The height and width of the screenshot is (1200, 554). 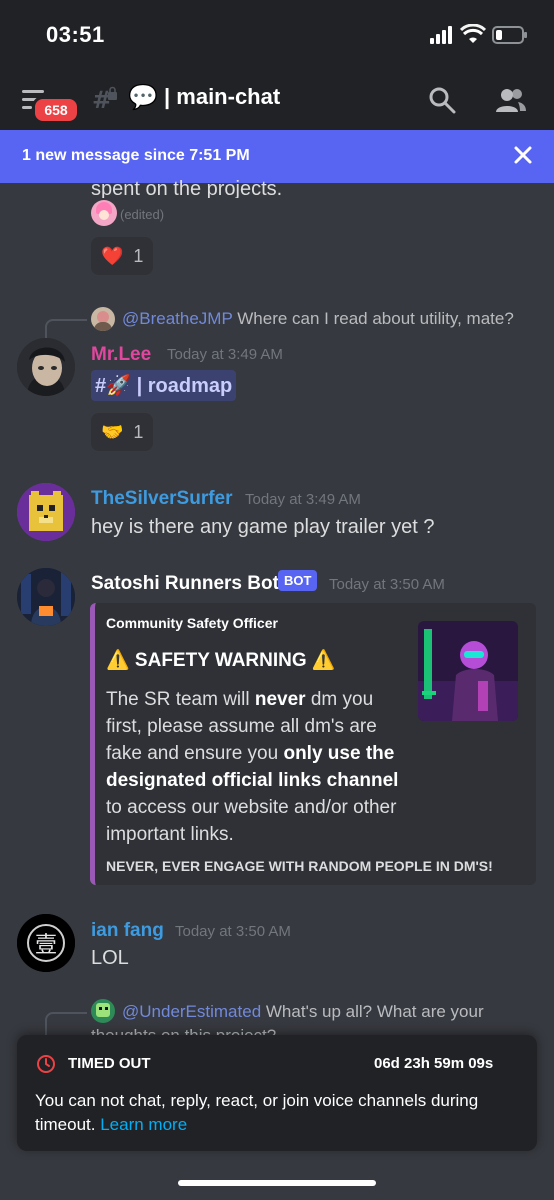 What do you see at coordinates (441, 35) in the screenshot?
I see `cellular-signal-icon` at bounding box center [441, 35].